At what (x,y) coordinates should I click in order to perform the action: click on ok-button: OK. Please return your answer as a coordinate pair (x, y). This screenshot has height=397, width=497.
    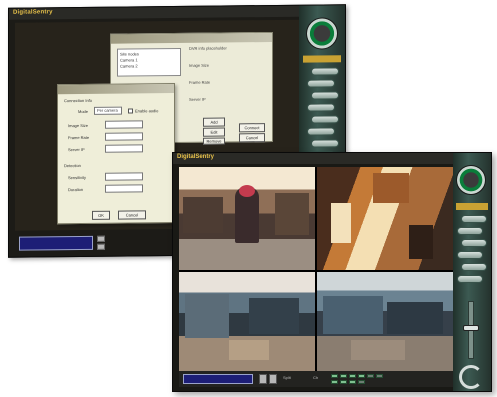
    Looking at the image, I should click on (101, 215).